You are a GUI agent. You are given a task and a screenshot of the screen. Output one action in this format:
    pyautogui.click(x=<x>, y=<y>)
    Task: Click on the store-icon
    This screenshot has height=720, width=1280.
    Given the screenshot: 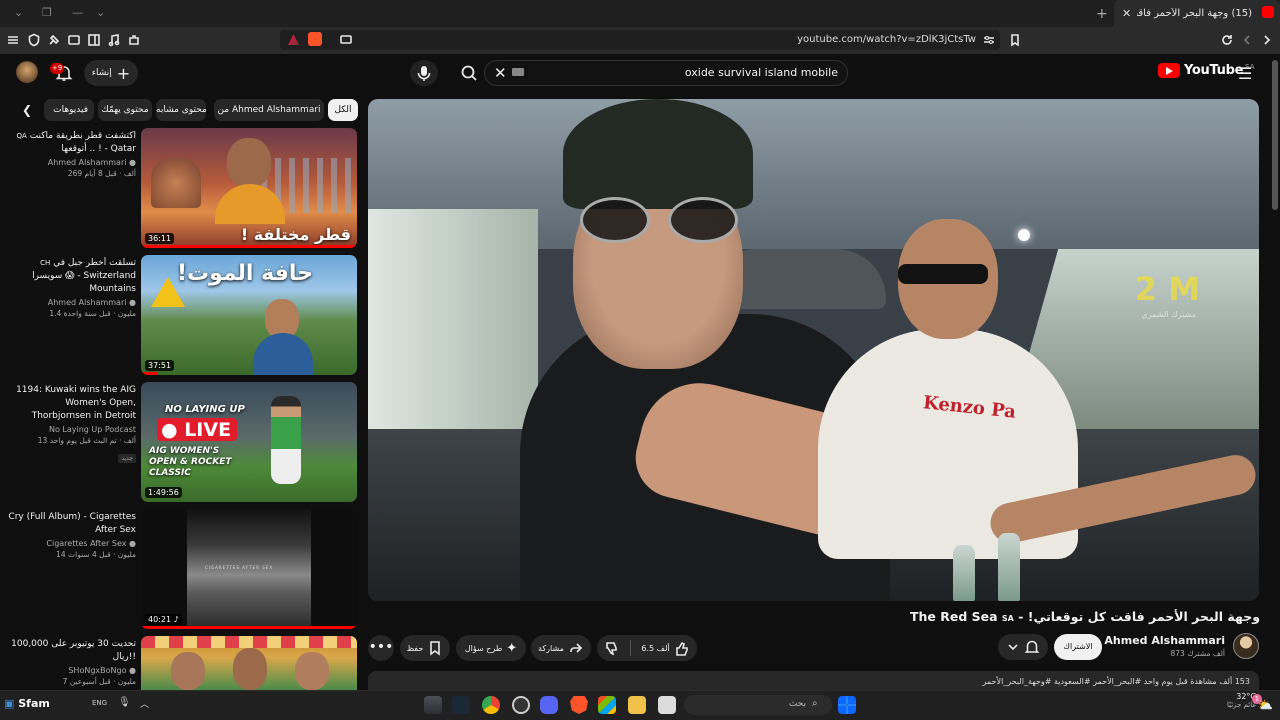 What is the action you would take?
    pyautogui.click(x=607, y=705)
    